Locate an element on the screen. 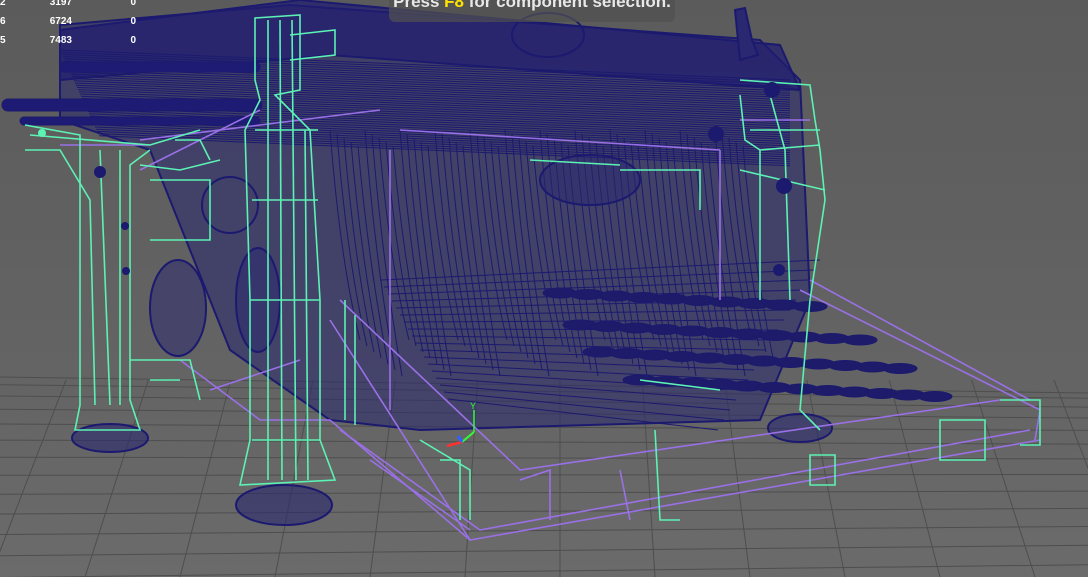  stat-value: 3197 is located at coordinates (60, 4).